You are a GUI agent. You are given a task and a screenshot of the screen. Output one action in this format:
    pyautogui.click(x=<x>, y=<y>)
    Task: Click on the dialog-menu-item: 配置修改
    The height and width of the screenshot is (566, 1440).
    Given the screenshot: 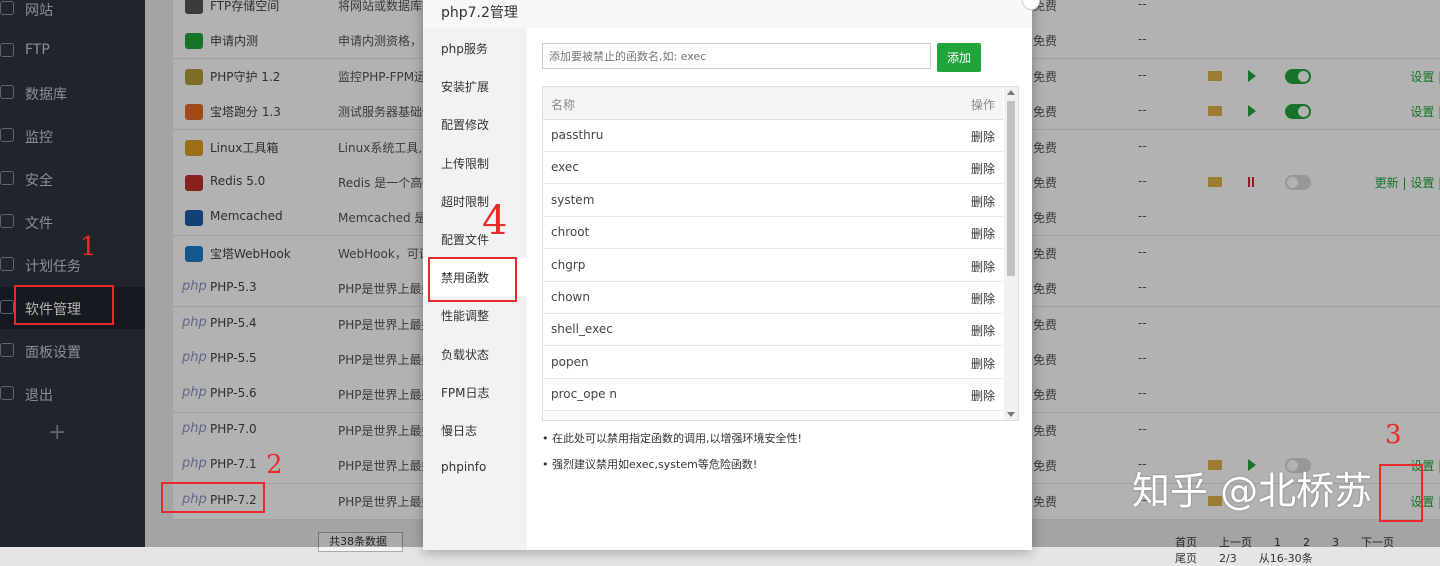 What is the action you would take?
    pyautogui.click(x=475, y=124)
    